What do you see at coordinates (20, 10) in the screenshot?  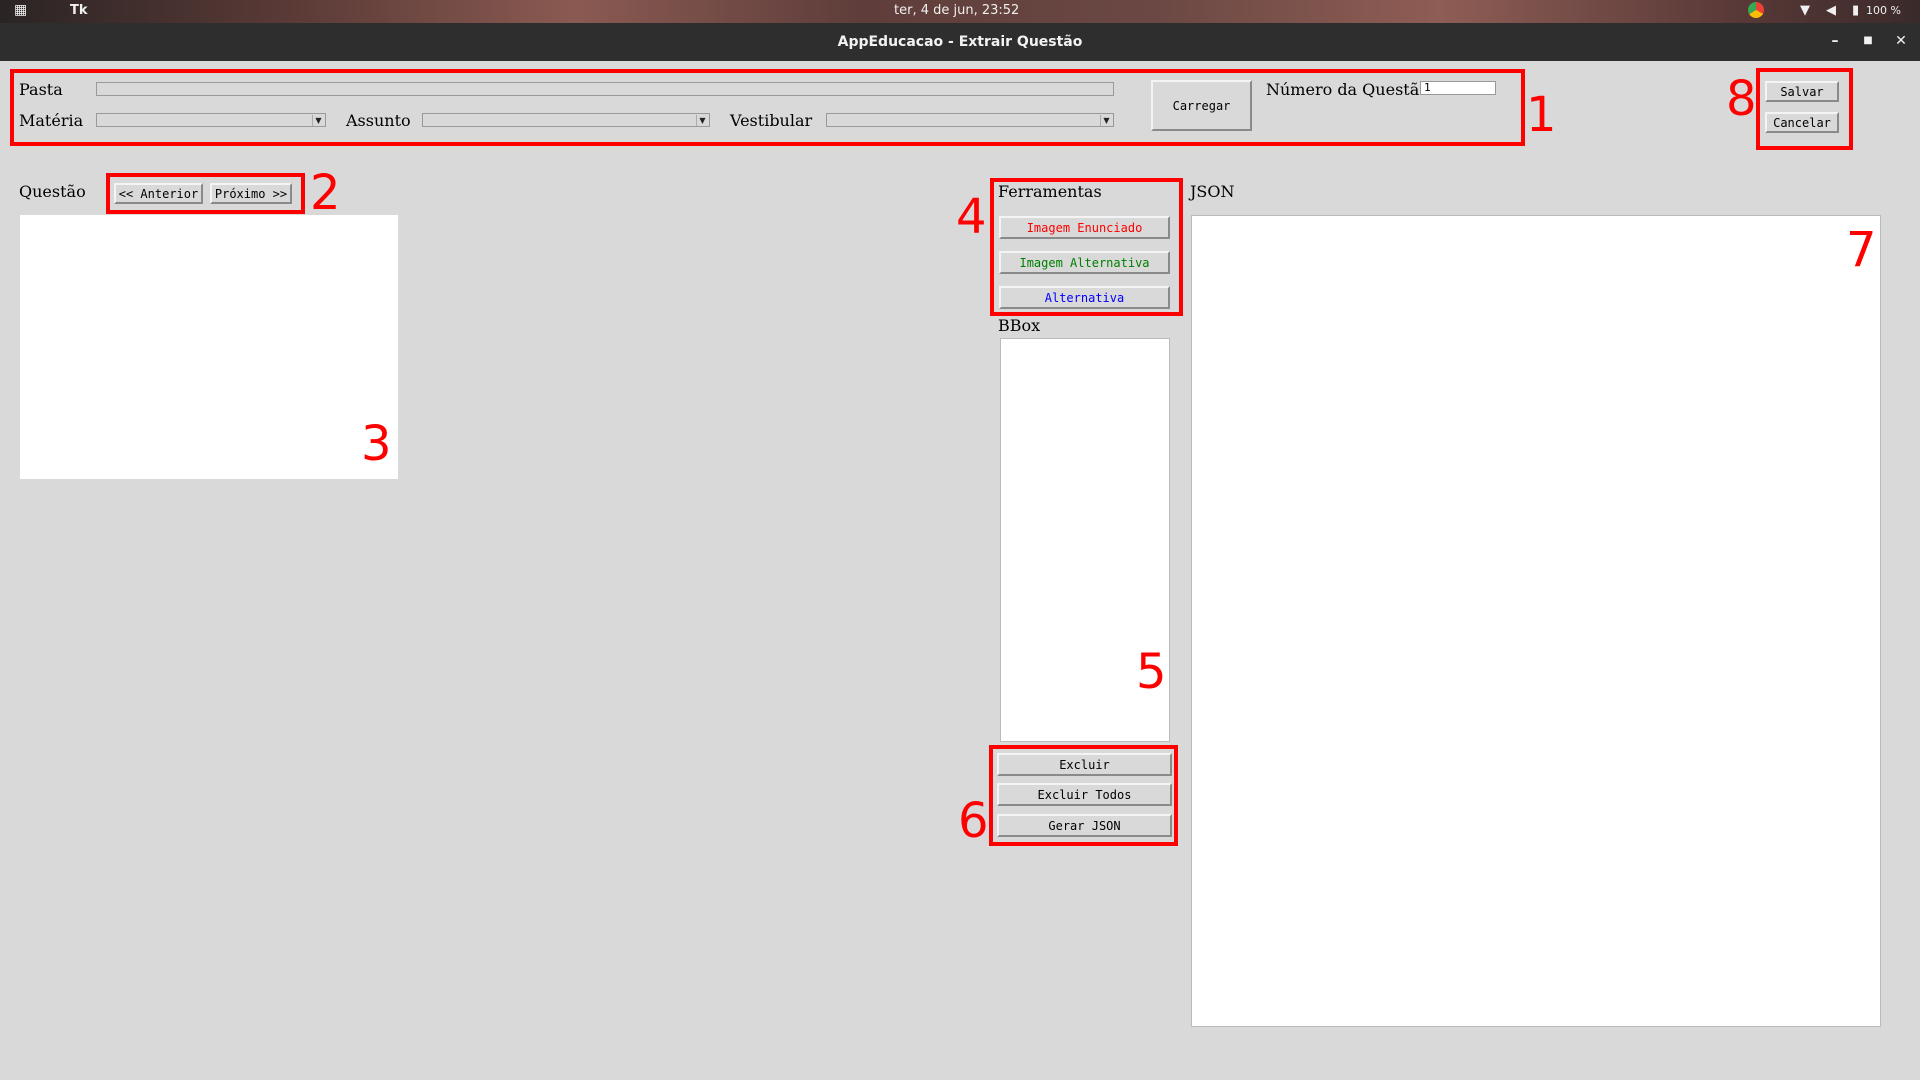 I see `app-grid-icon: ▦` at bounding box center [20, 10].